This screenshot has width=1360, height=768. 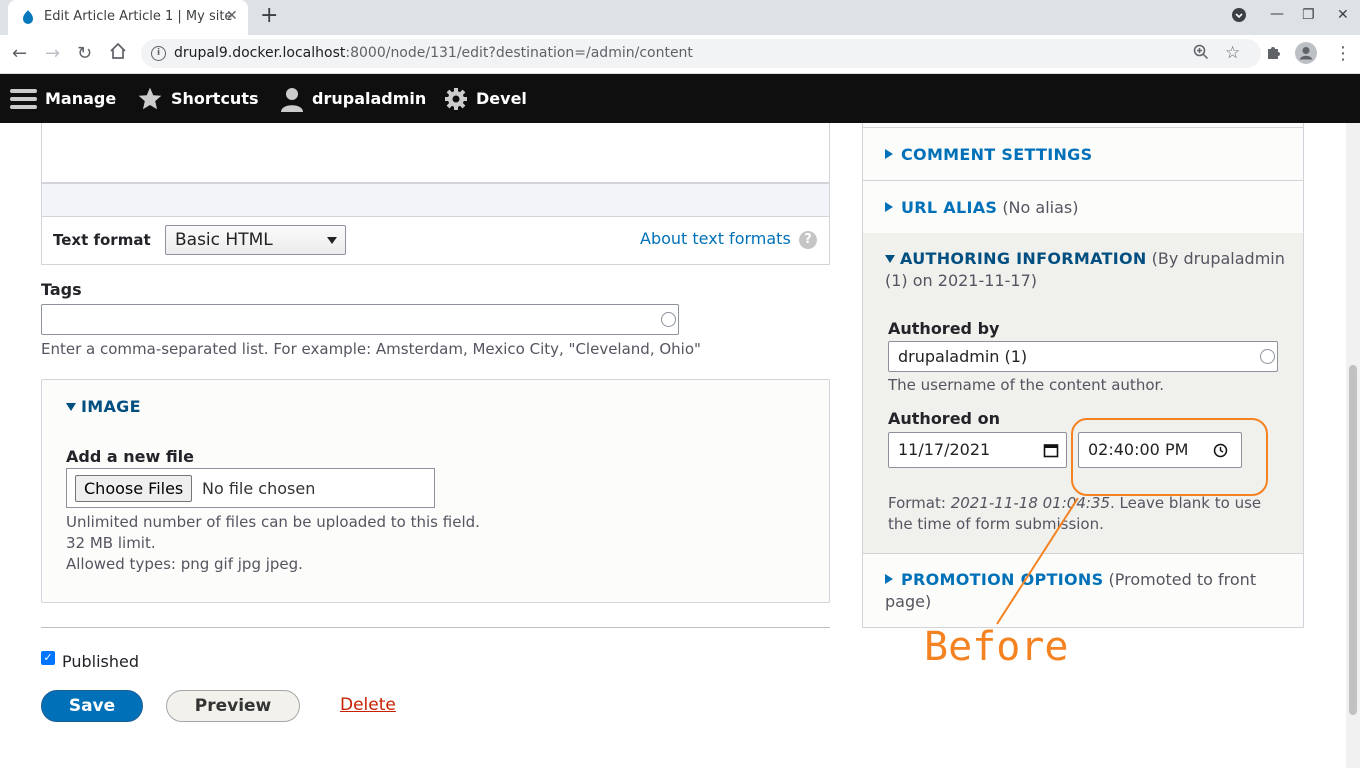 I want to click on browser-tab: Edit Article Article 1 | My site ✕, so click(x=128, y=17).